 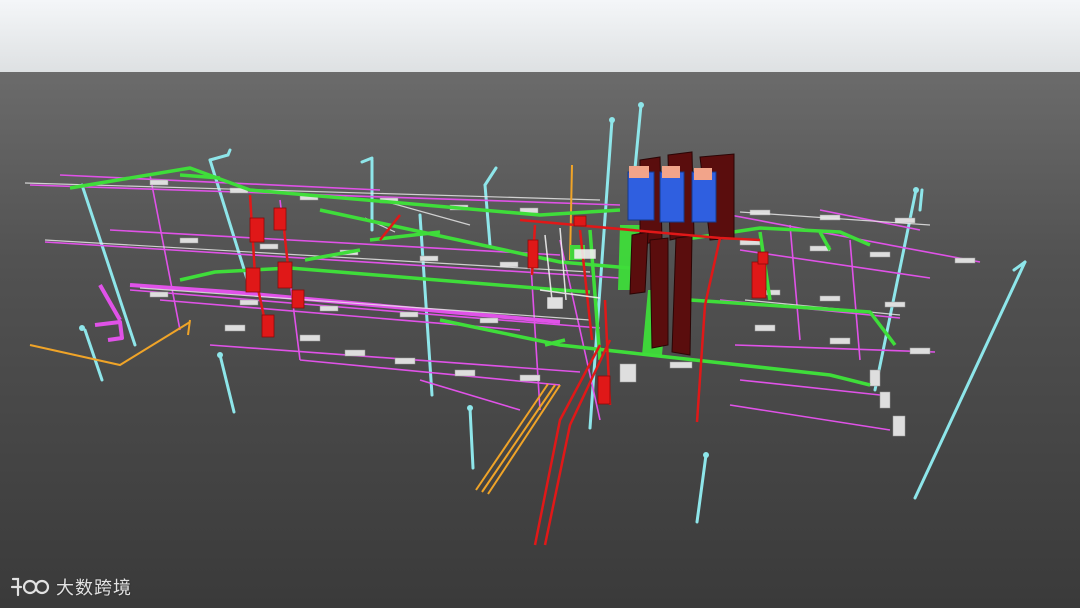 I want to click on equipment-units, so click(x=672, y=194).